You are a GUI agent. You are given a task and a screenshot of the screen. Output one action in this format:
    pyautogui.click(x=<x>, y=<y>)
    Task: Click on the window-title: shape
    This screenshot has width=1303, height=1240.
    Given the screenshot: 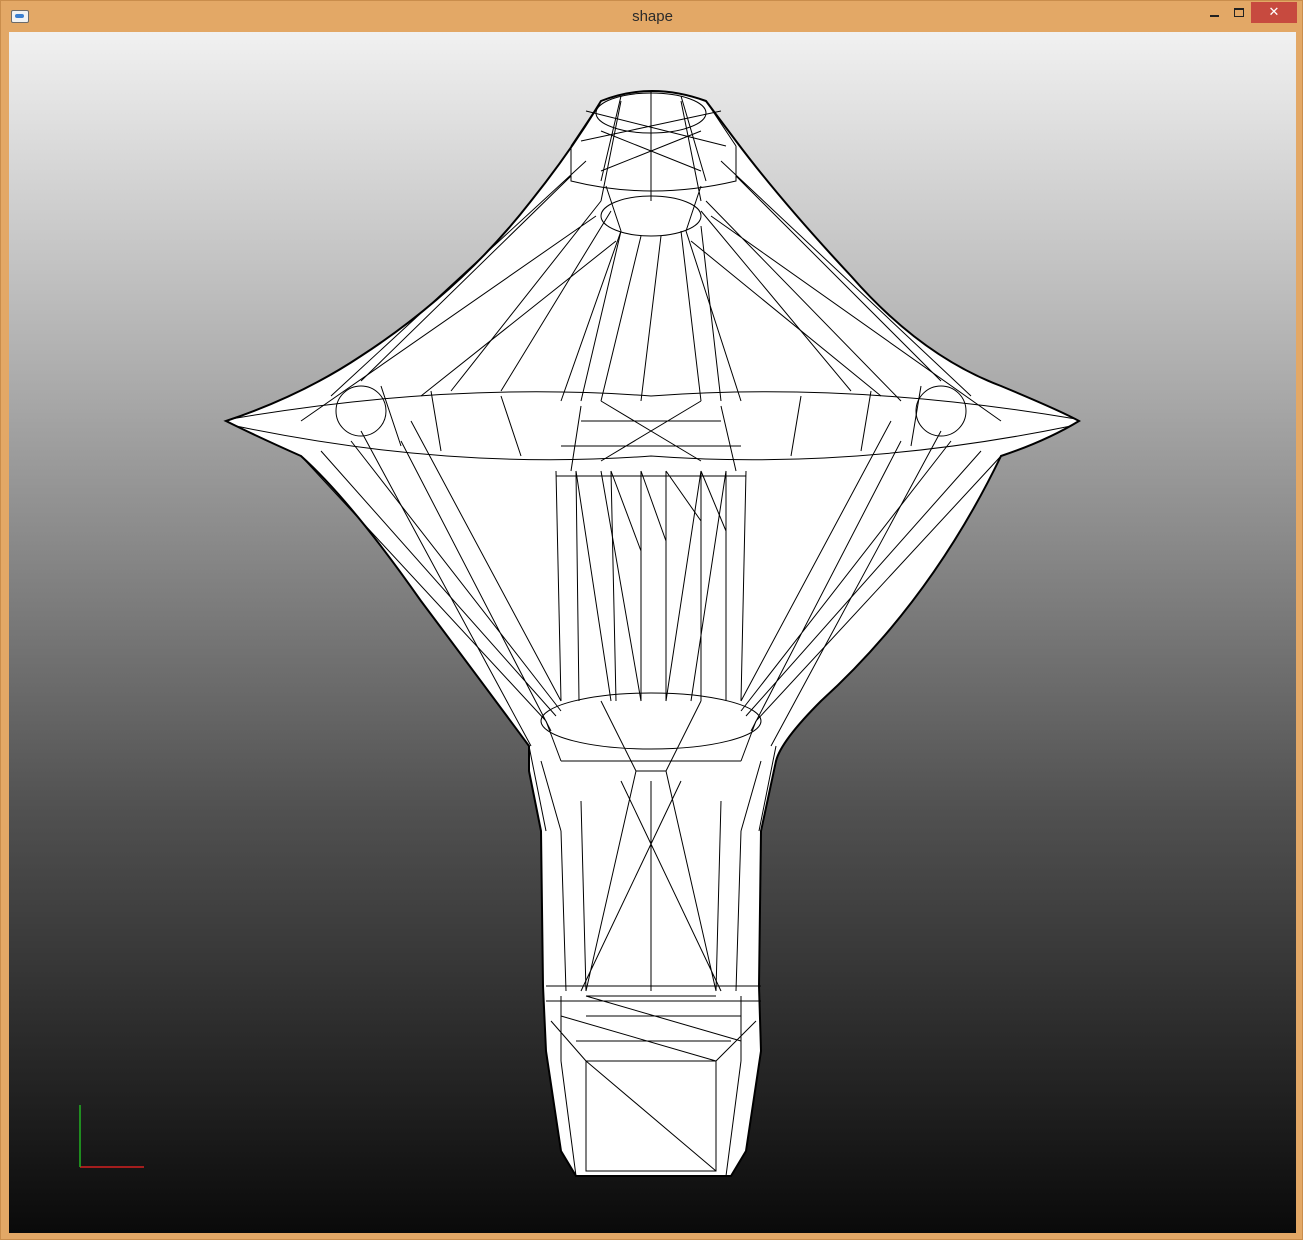 What is the action you would take?
    pyautogui.click(x=652, y=16)
    